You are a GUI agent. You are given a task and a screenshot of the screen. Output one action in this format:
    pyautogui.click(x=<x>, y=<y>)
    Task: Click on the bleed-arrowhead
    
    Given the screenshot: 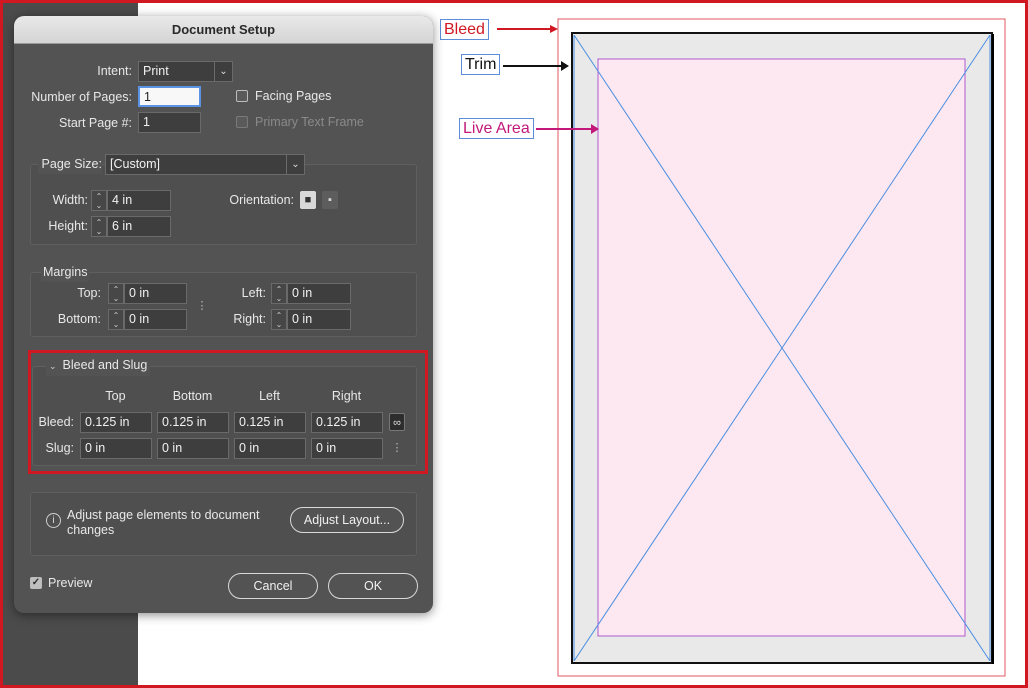 What is the action you would take?
    pyautogui.click(x=554, y=29)
    